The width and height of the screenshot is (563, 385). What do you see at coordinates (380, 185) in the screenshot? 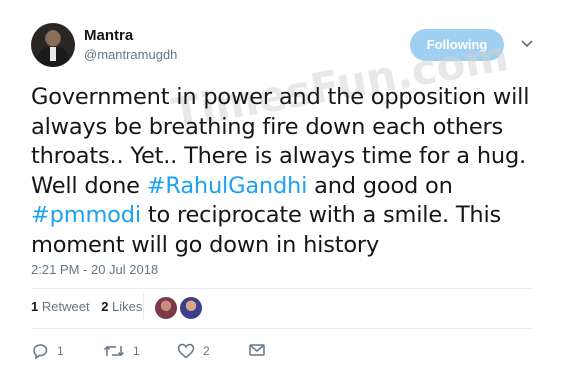
I see `tweet-text-segment: and good on` at bounding box center [380, 185].